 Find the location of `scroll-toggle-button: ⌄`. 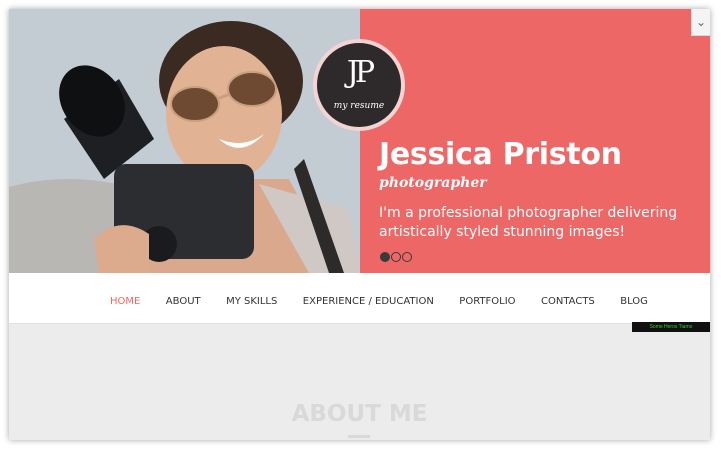

scroll-toggle-button: ⌄ is located at coordinates (700, 22).